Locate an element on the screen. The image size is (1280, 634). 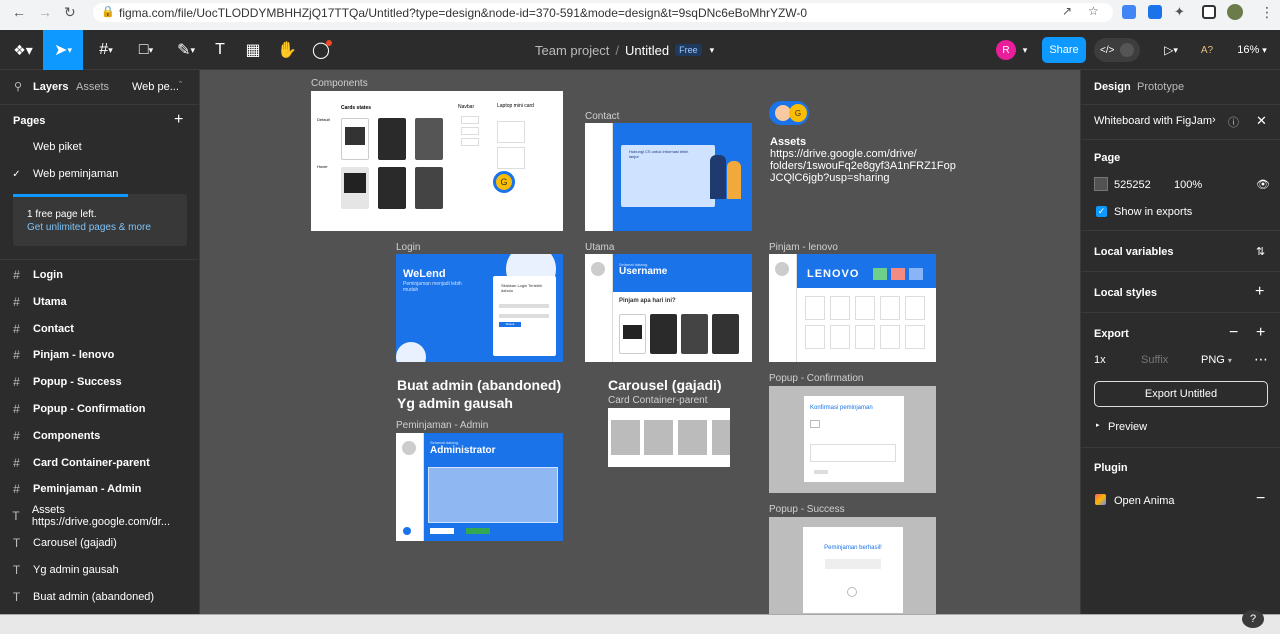
comment-tool-icon: ◯ is located at coordinates (321, 50).